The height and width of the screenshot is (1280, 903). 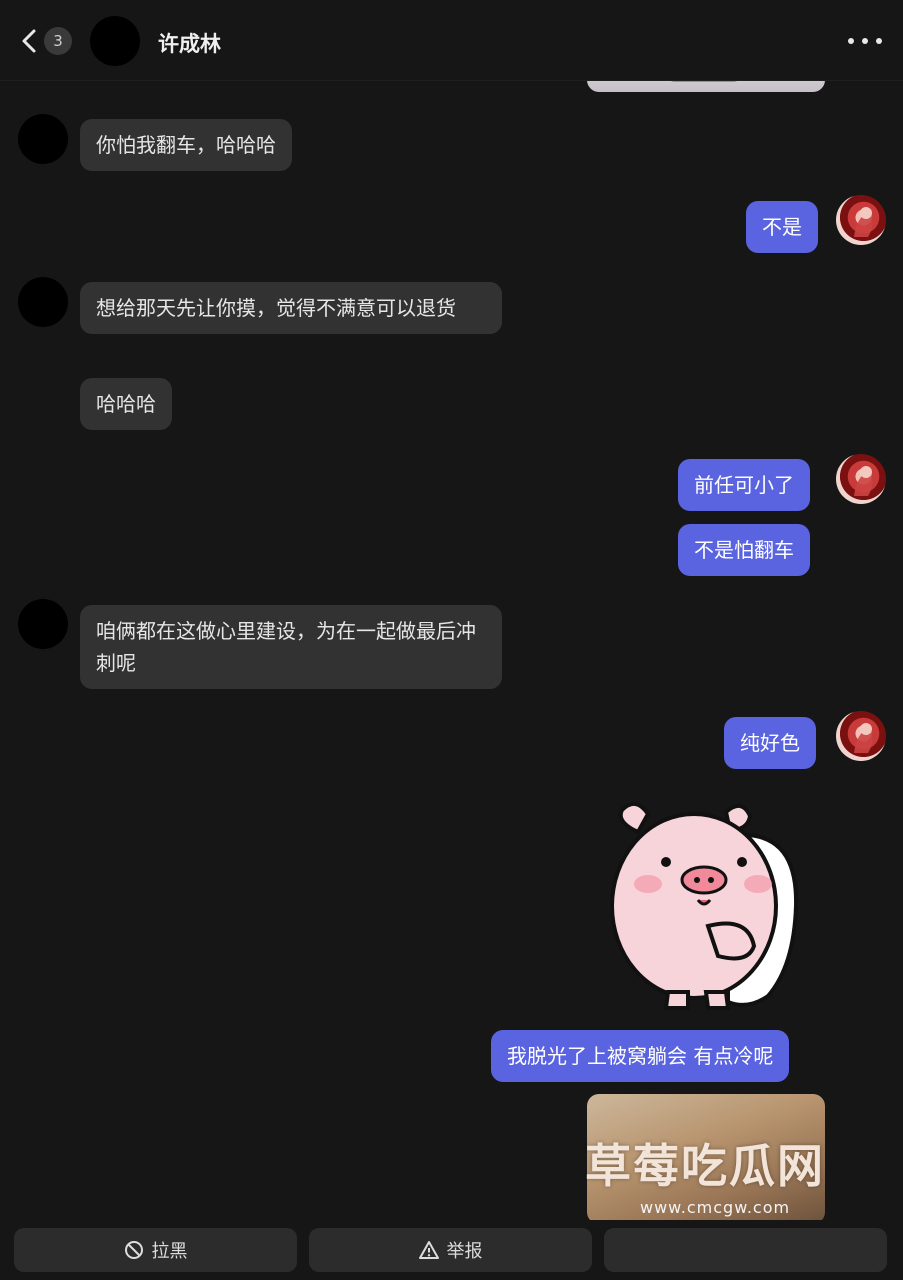 What do you see at coordinates (29, 41) in the screenshot?
I see `chevron-left-icon` at bounding box center [29, 41].